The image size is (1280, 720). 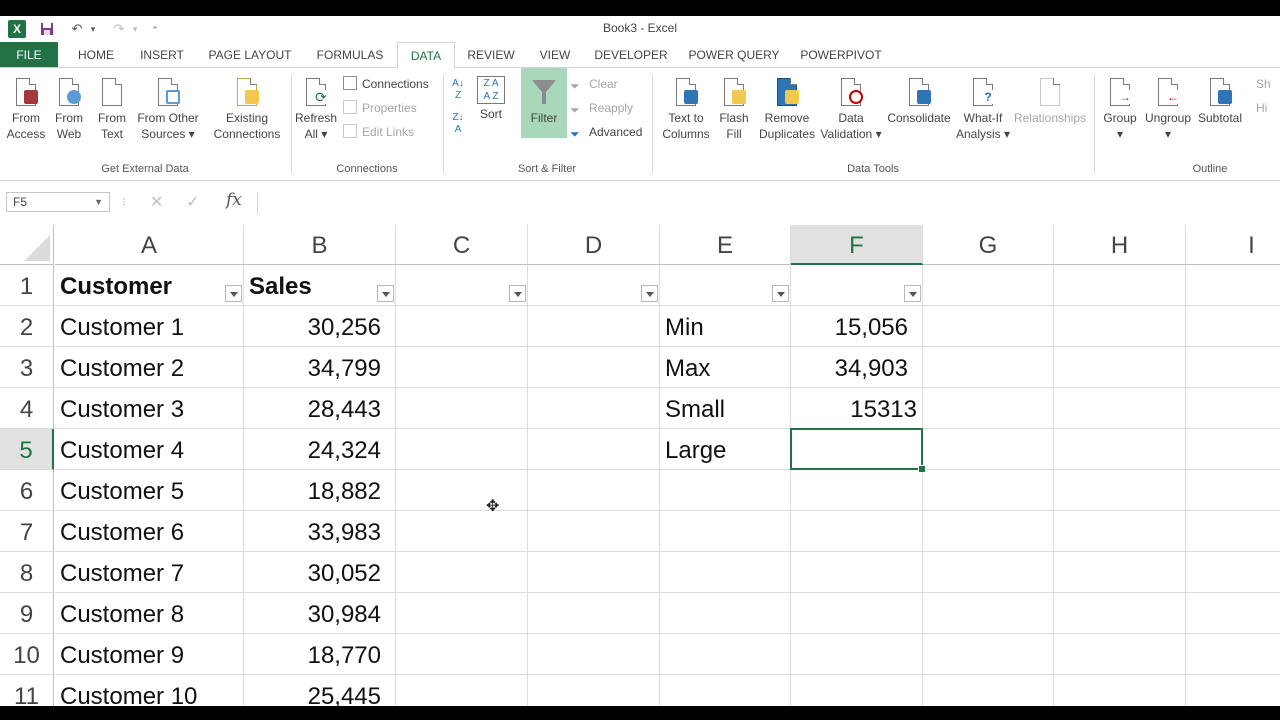 I want to click on cell-h11, so click(x=1120, y=690).